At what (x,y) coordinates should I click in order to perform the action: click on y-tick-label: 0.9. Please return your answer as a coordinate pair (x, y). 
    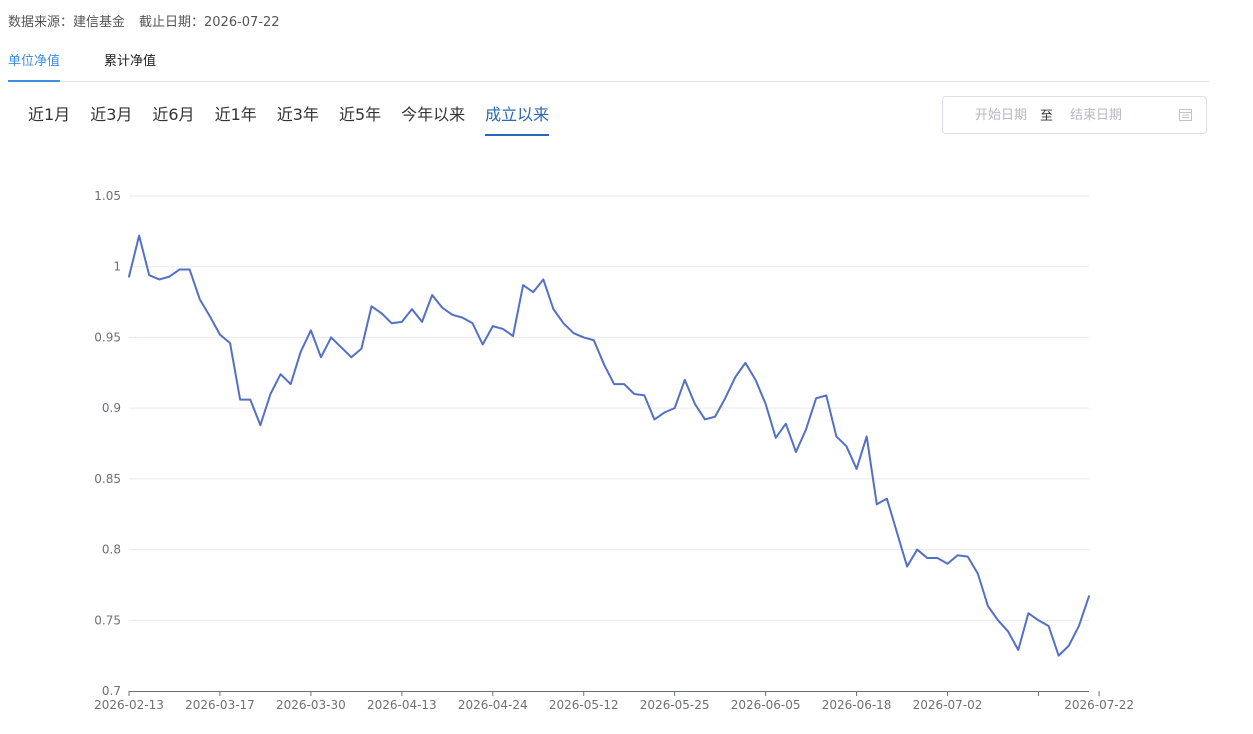
    Looking at the image, I should click on (111, 408).